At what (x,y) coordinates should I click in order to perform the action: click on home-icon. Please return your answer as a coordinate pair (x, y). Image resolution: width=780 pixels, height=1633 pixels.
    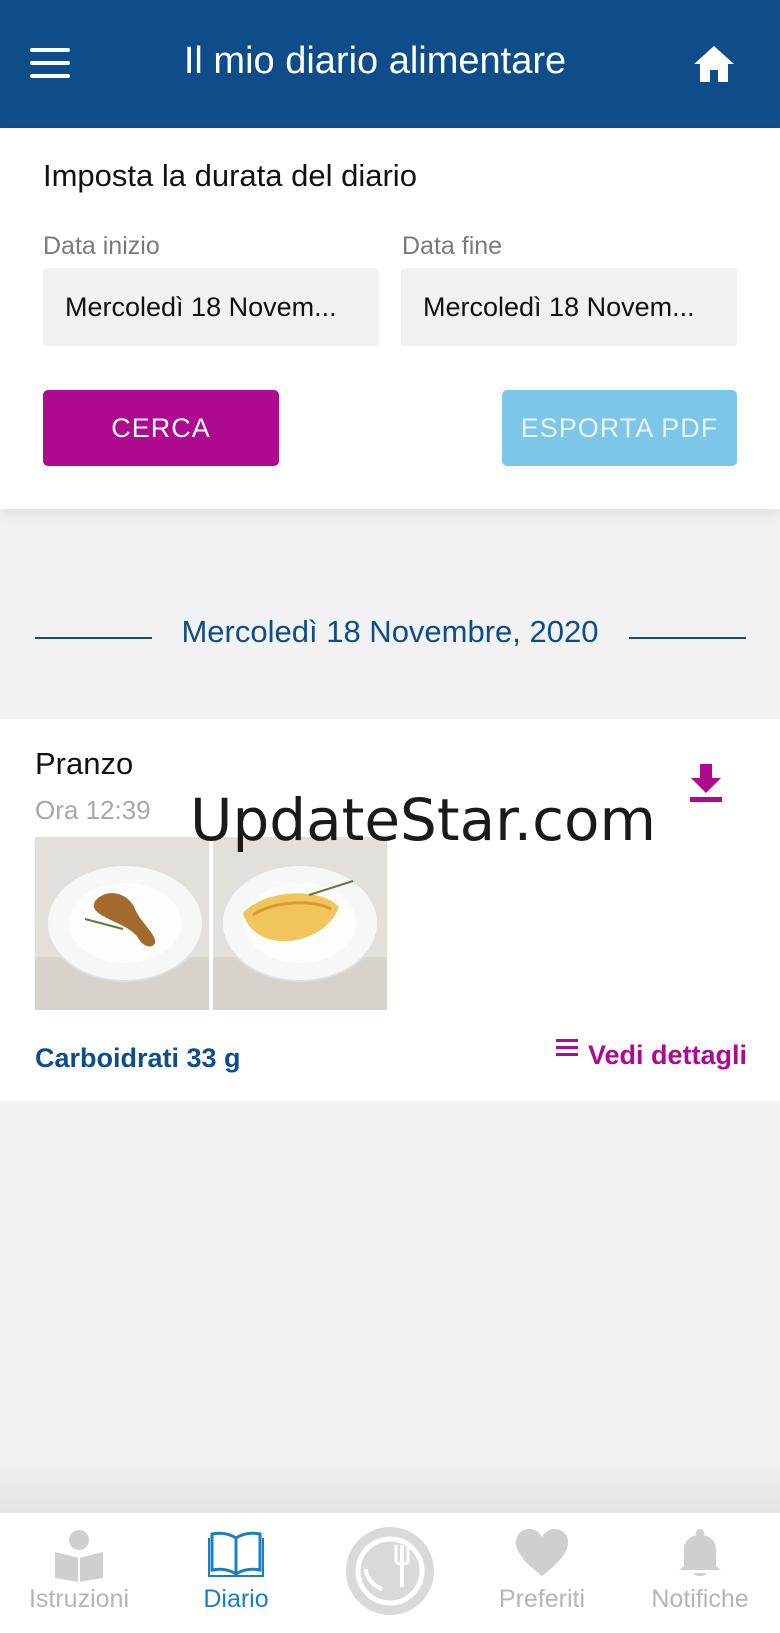
    Looking at the image, I should click on (717, 66).